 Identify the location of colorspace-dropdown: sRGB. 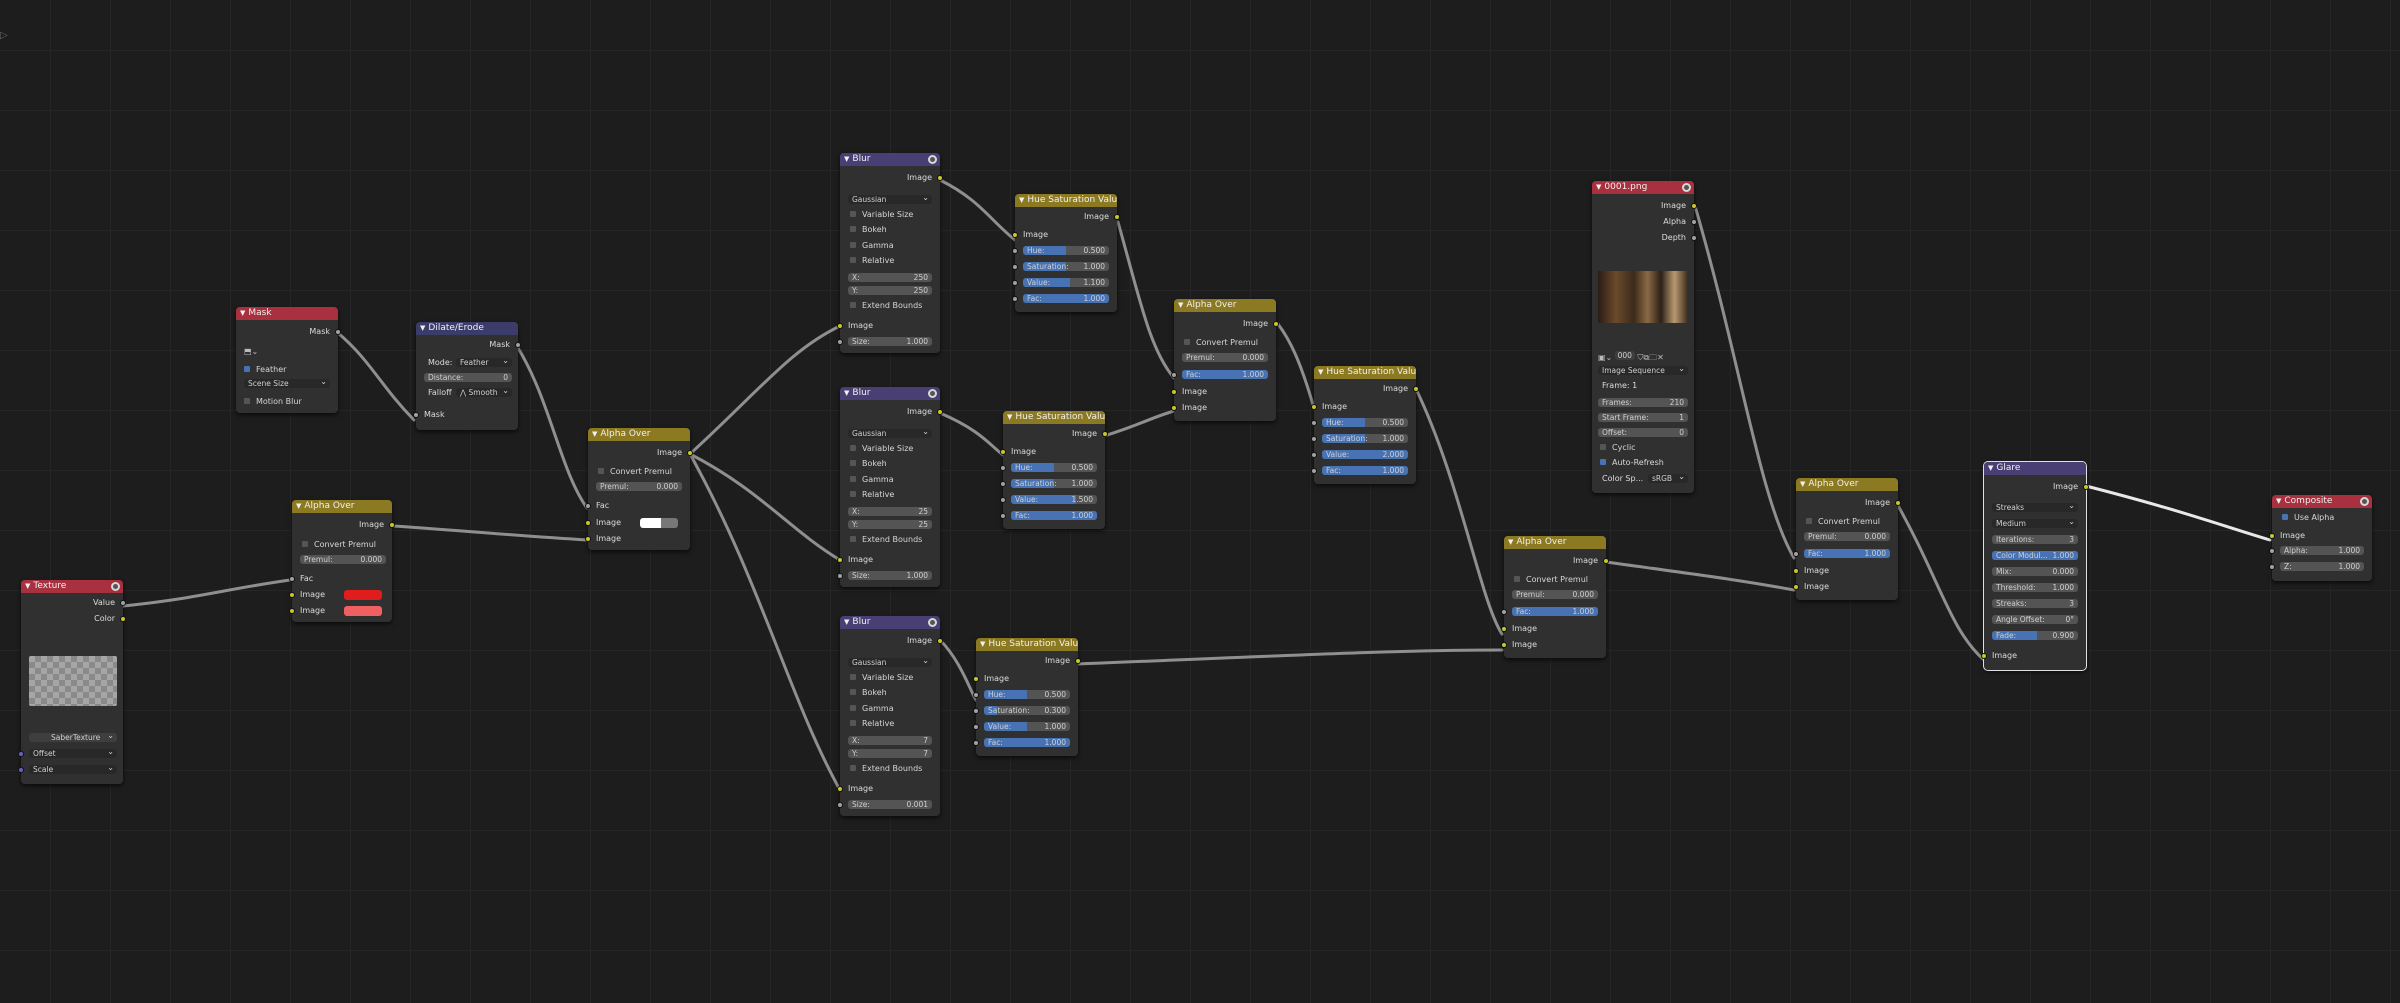
(1668, 477).